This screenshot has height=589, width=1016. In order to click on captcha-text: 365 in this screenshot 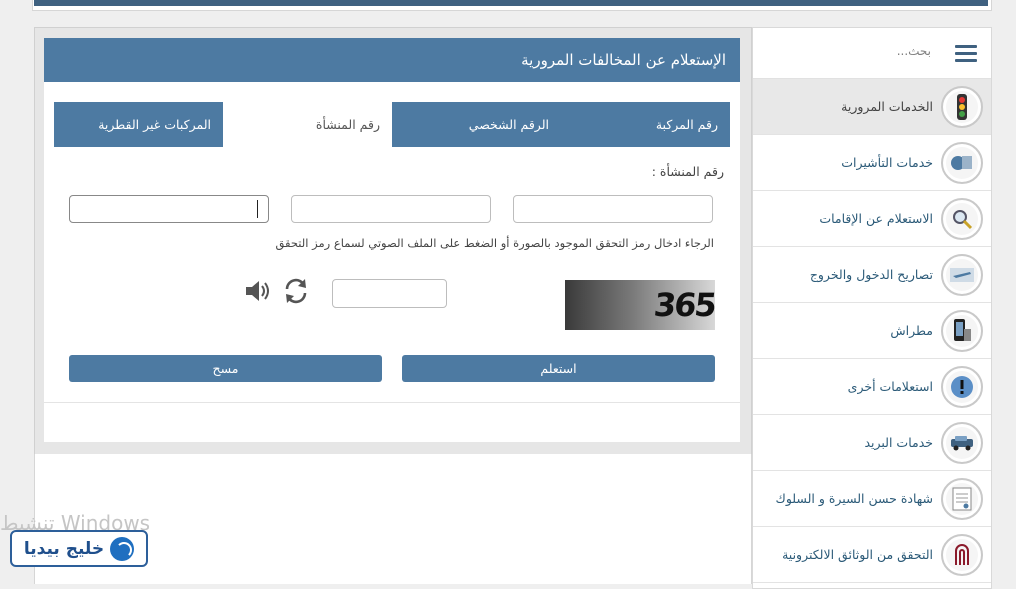, I will do `click(684, 305)`.